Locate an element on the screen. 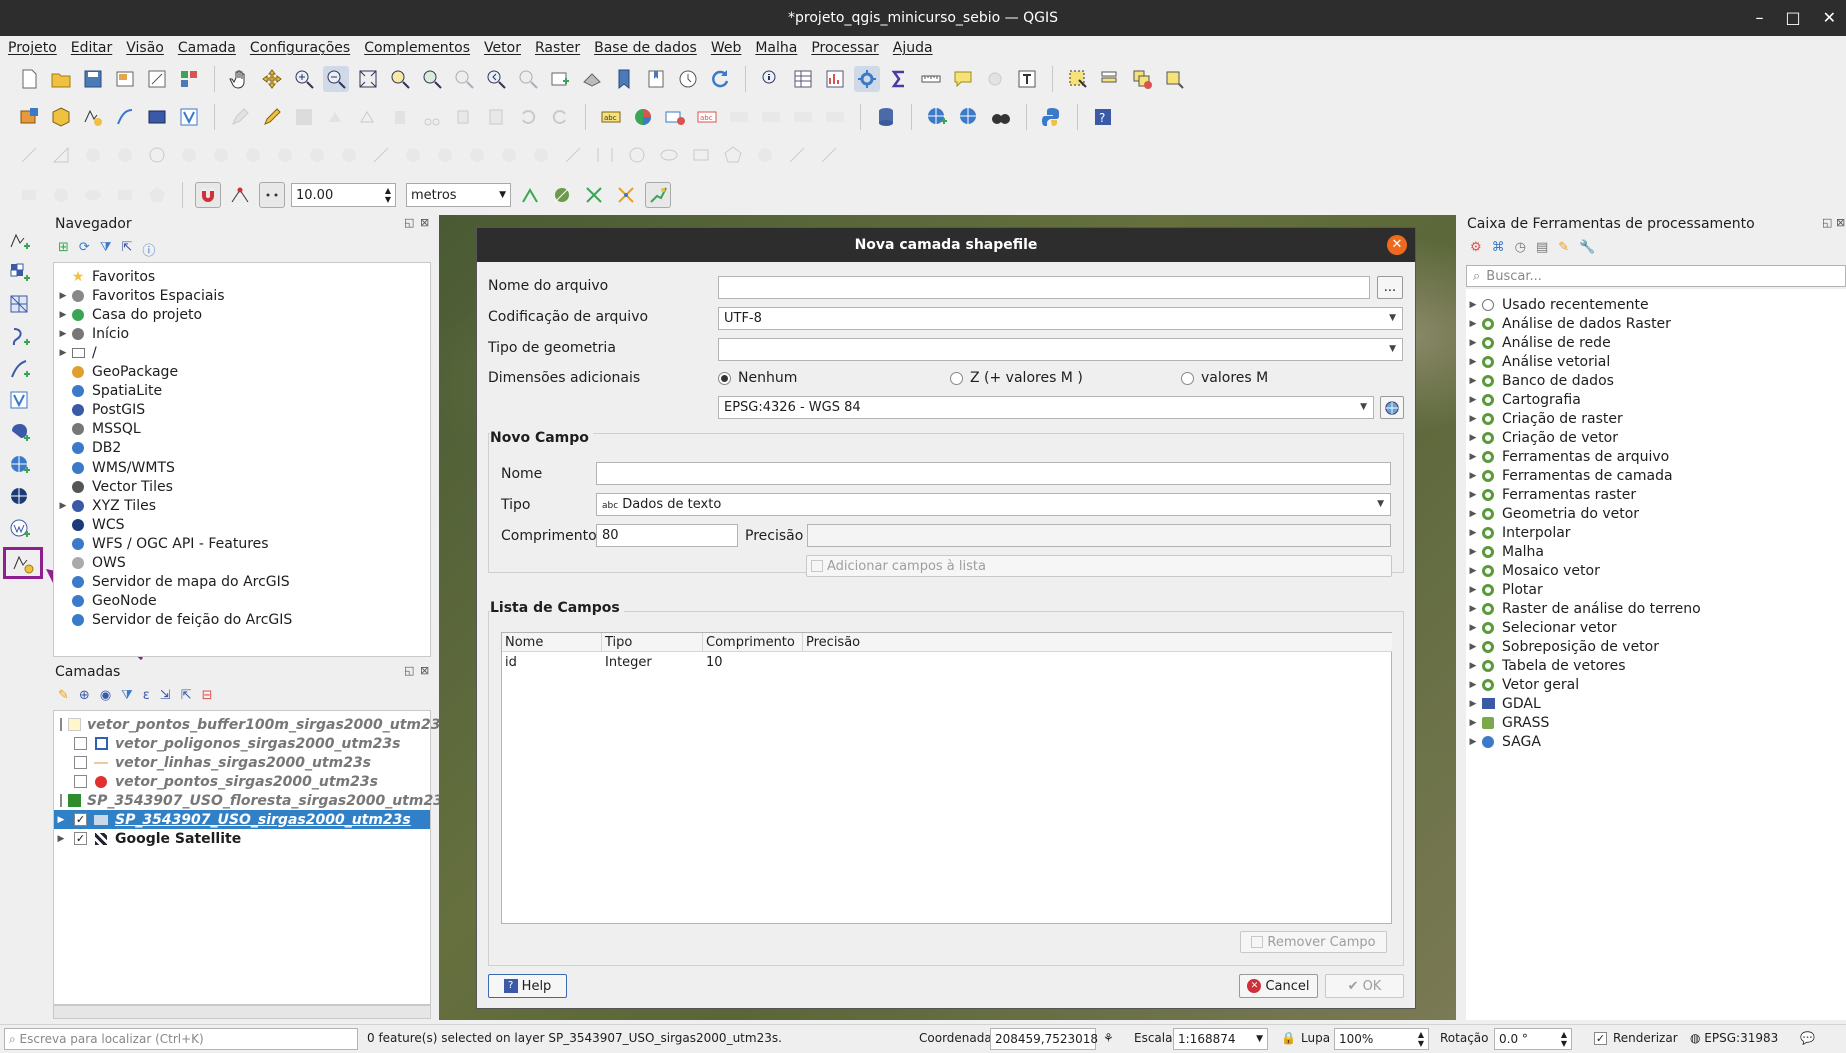 This screenshot has height=1053, width=1846. add-wfs-layer-icon is located at coordinates (20, 529).